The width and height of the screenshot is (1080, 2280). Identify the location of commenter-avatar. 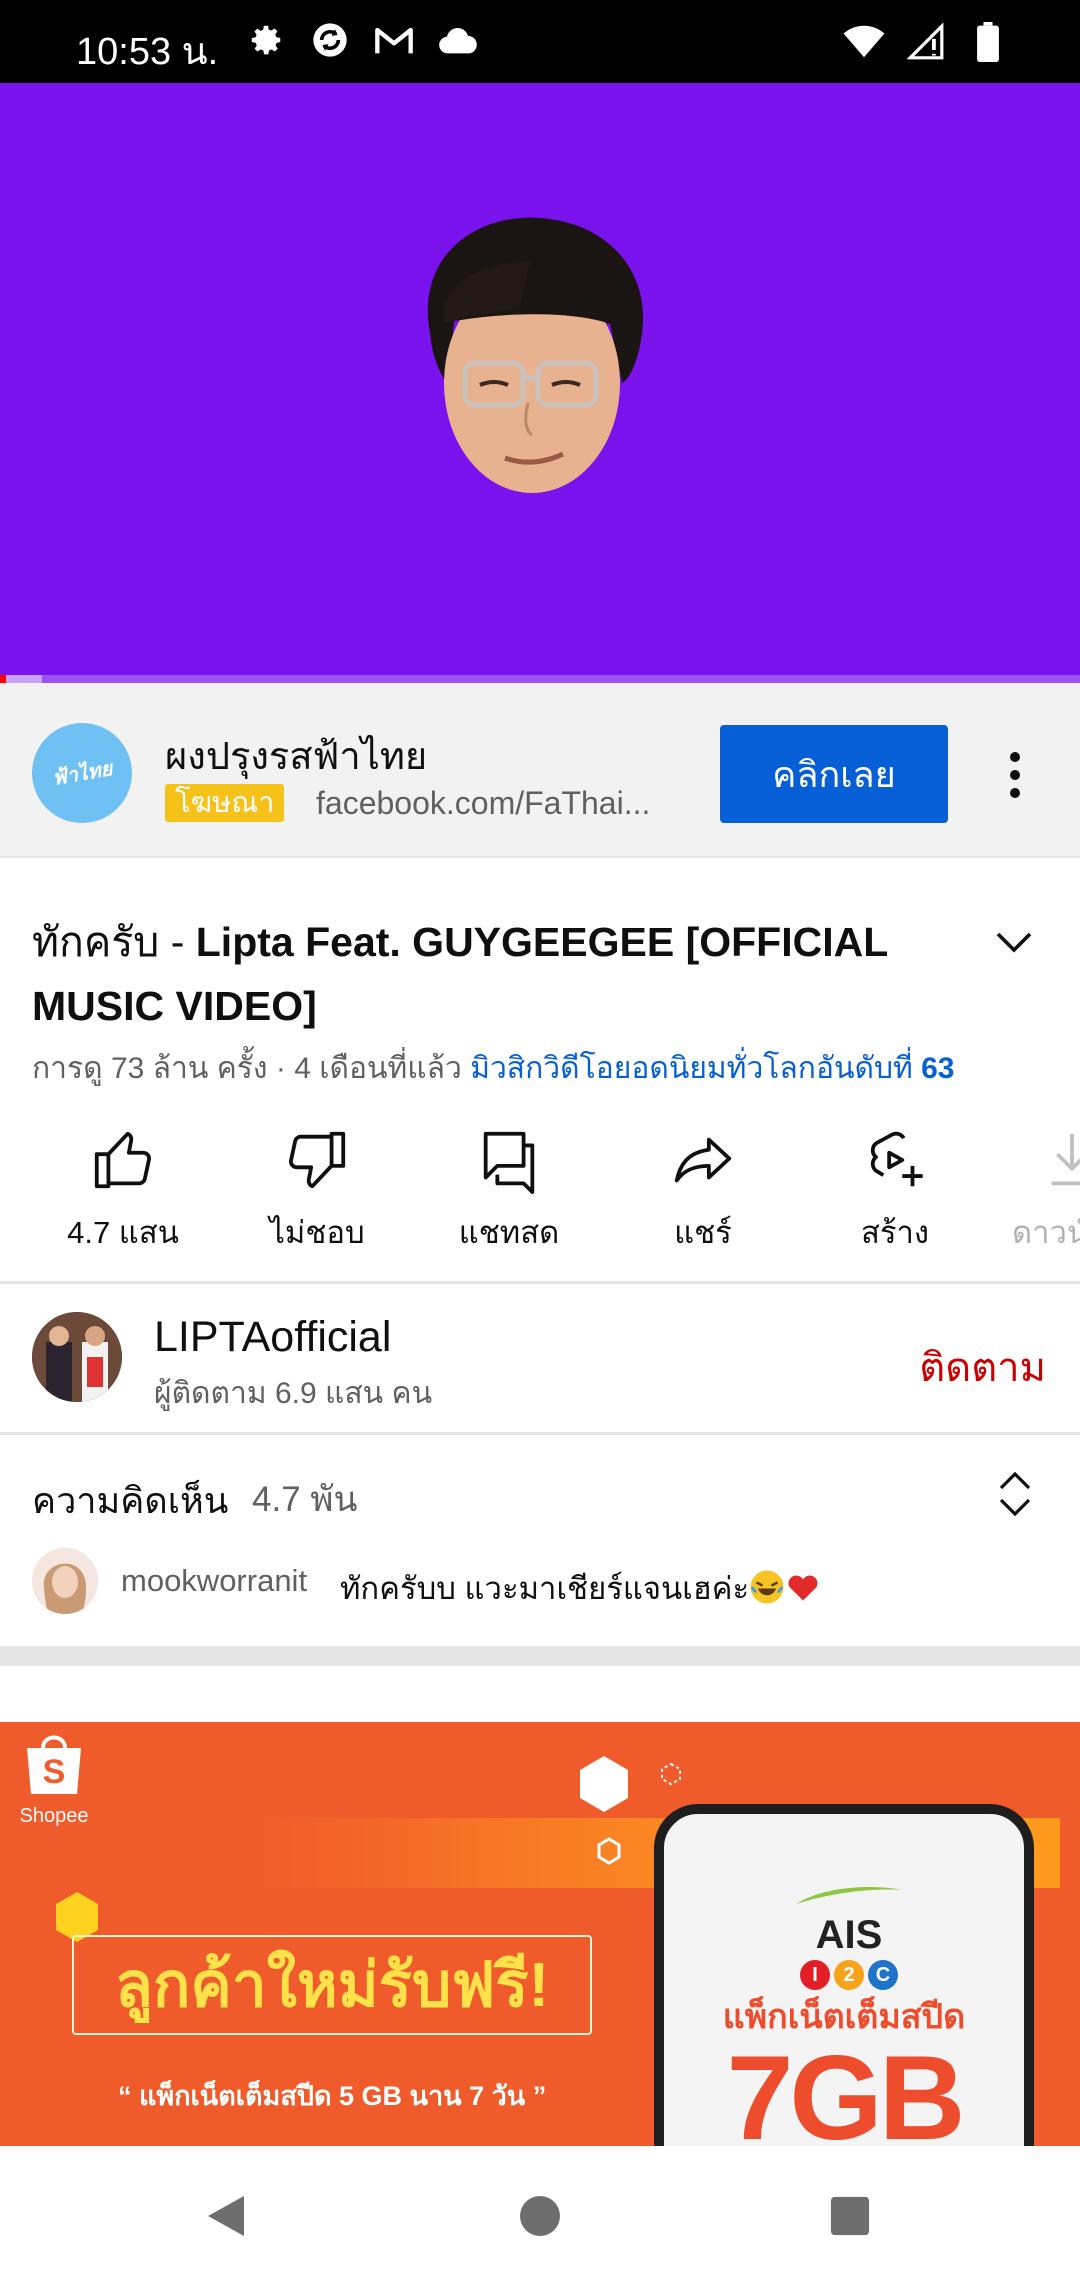
(65, 1581).